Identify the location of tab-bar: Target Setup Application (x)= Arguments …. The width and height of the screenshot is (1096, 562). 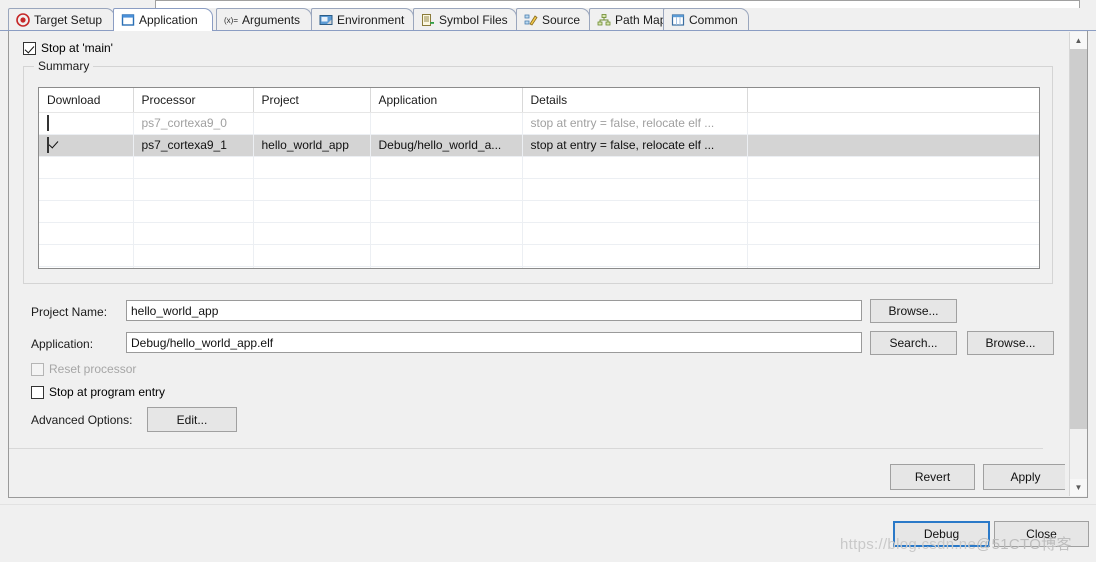
(548, 19).